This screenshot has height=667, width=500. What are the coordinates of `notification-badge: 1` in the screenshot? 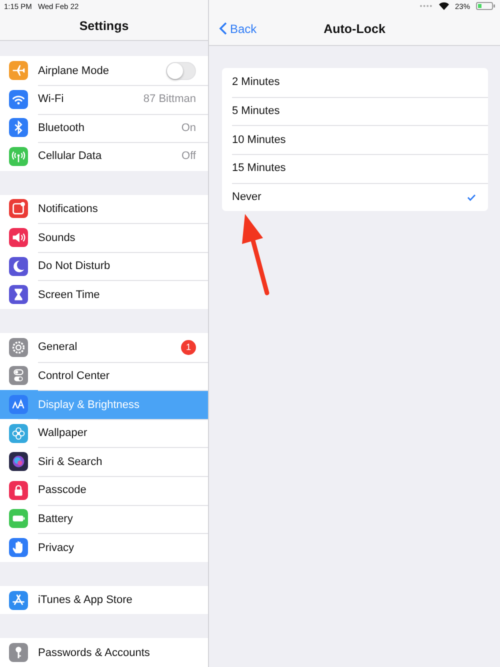 It's located at (188, 347).